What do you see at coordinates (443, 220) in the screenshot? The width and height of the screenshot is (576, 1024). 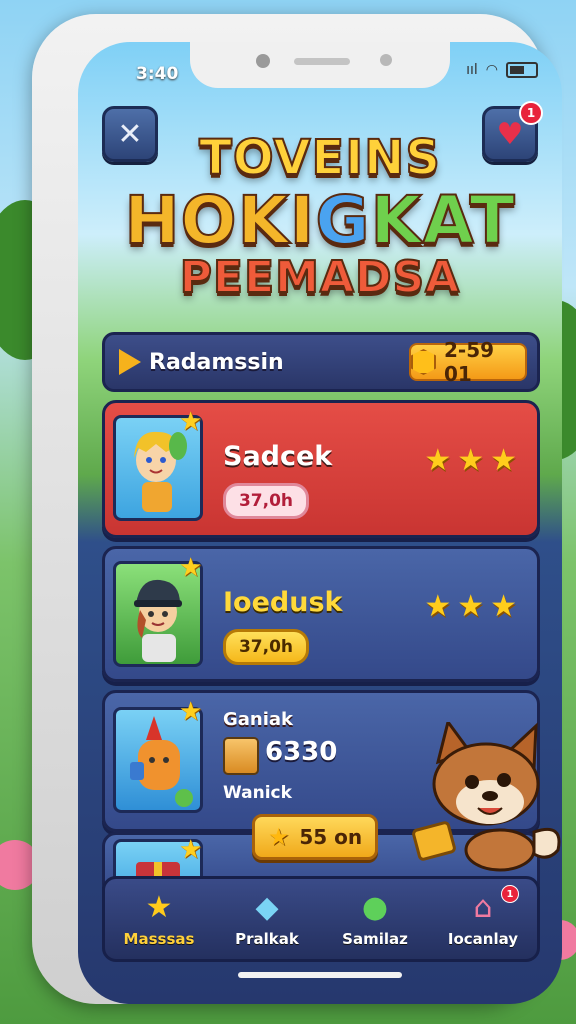 I see `title-part-c: KAT` at bounding box center [443, 220].